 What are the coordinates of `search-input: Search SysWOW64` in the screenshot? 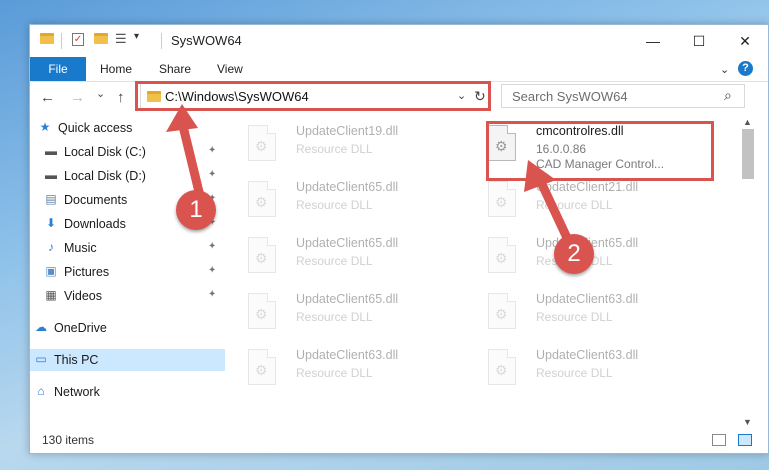 It's located at (570, 96).